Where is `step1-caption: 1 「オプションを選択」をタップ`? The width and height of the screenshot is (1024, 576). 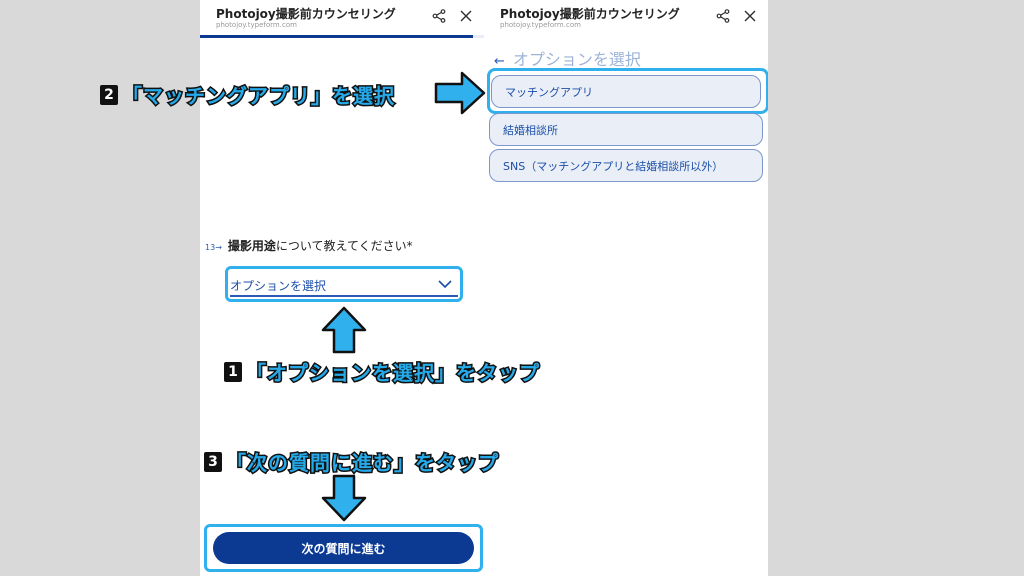
step1-caption: 1 「オプションを選択」をタップ is located at coordinates (382, 372).